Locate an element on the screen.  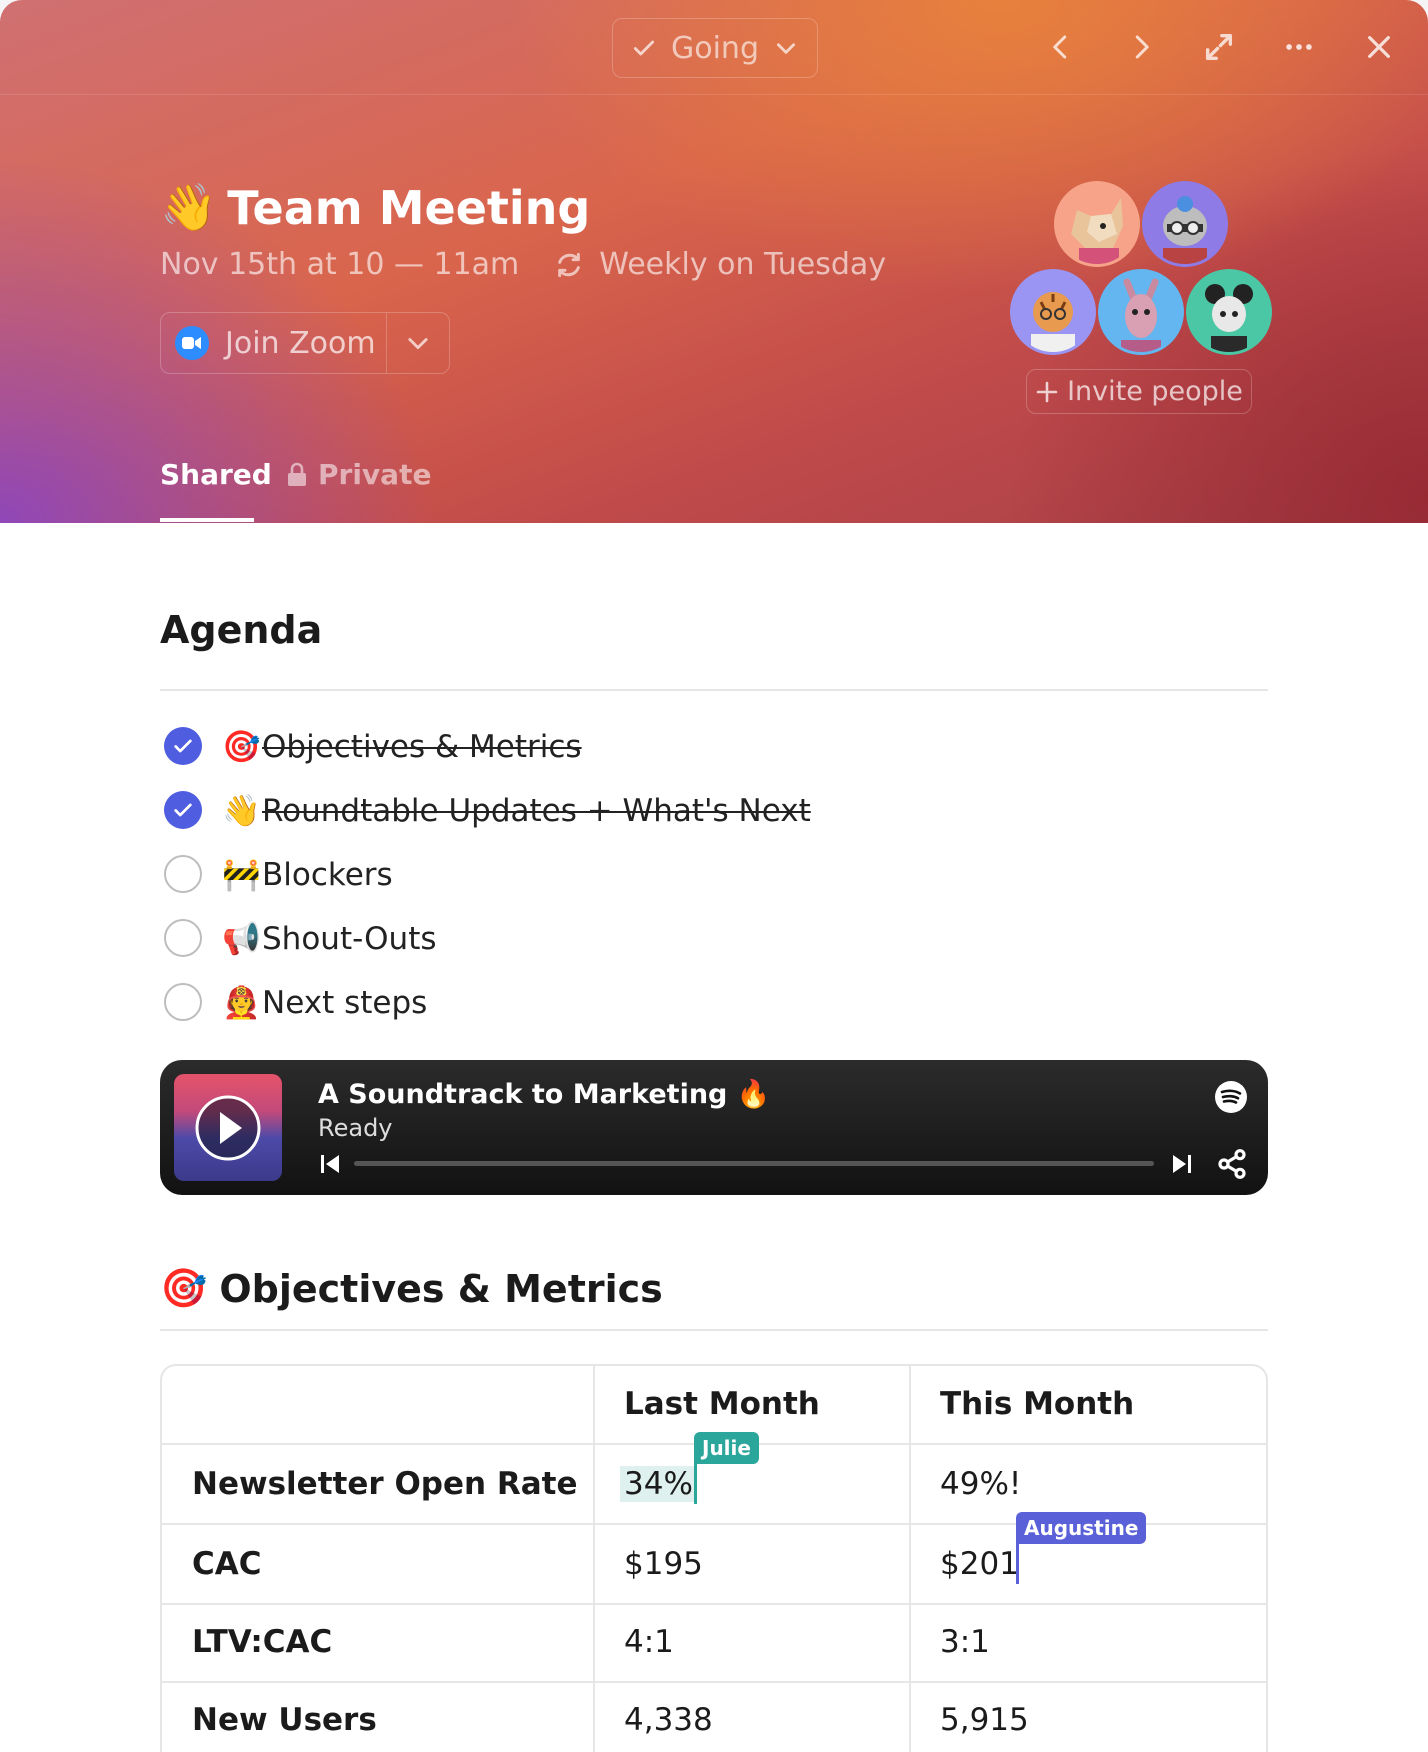
agenda-heading-text: Agenda is located at coordinates (241, 630).